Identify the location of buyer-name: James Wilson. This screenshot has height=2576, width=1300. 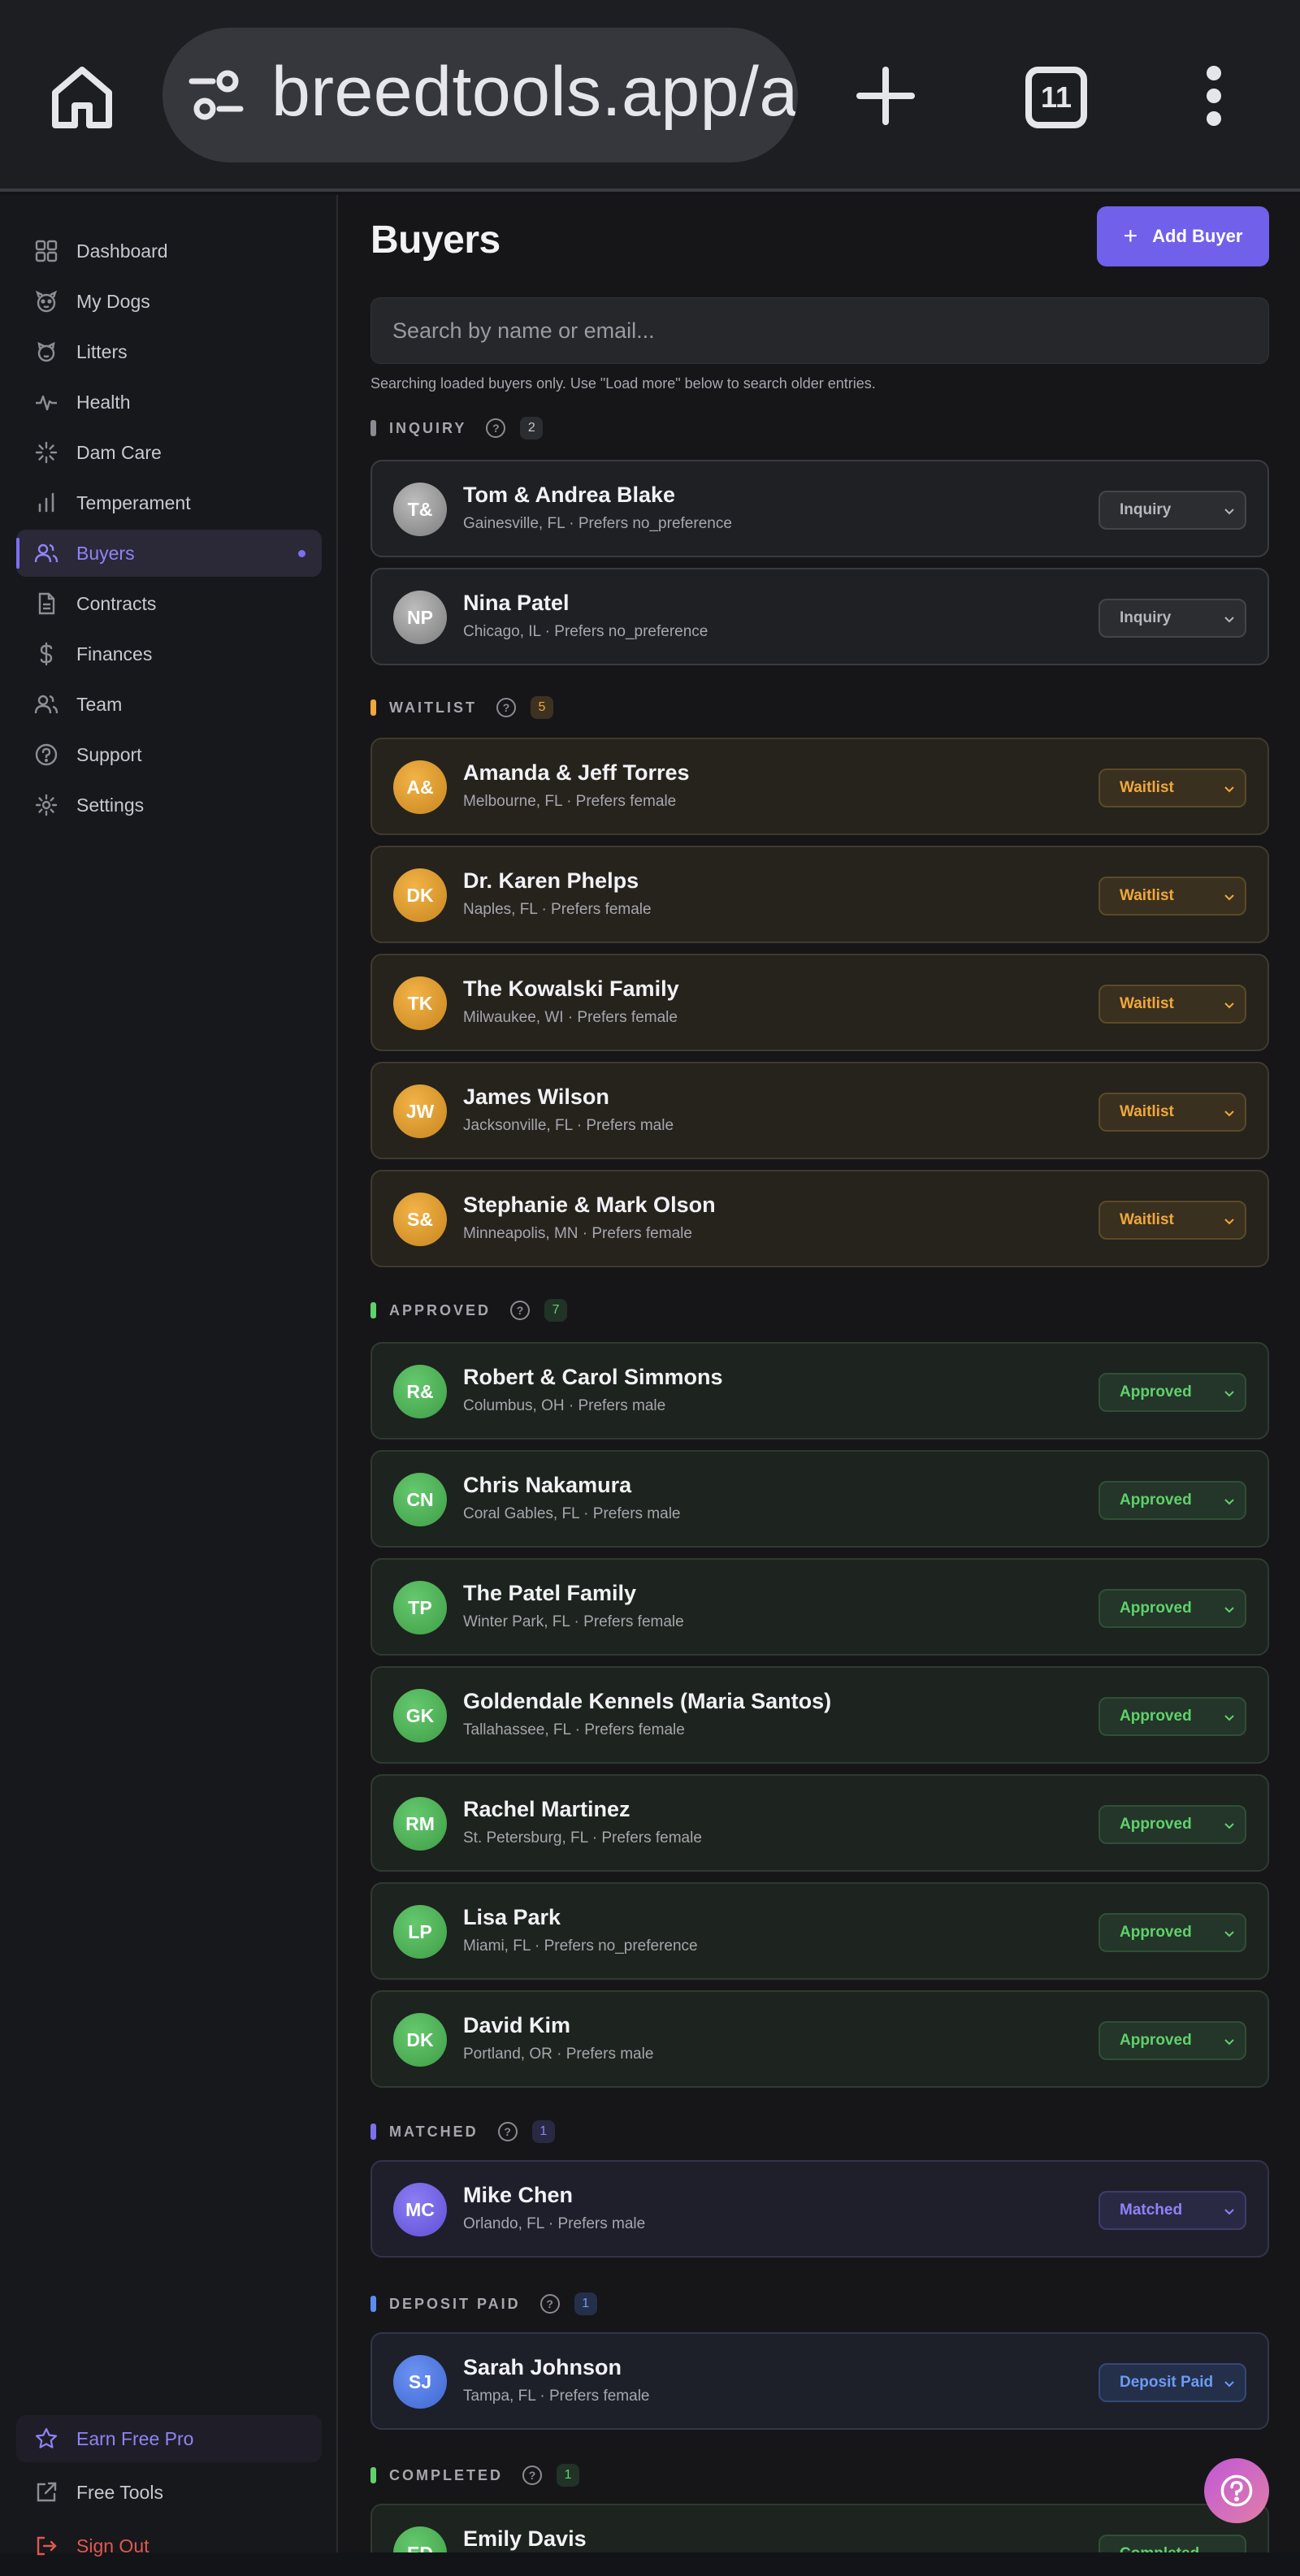
(536, 1097).